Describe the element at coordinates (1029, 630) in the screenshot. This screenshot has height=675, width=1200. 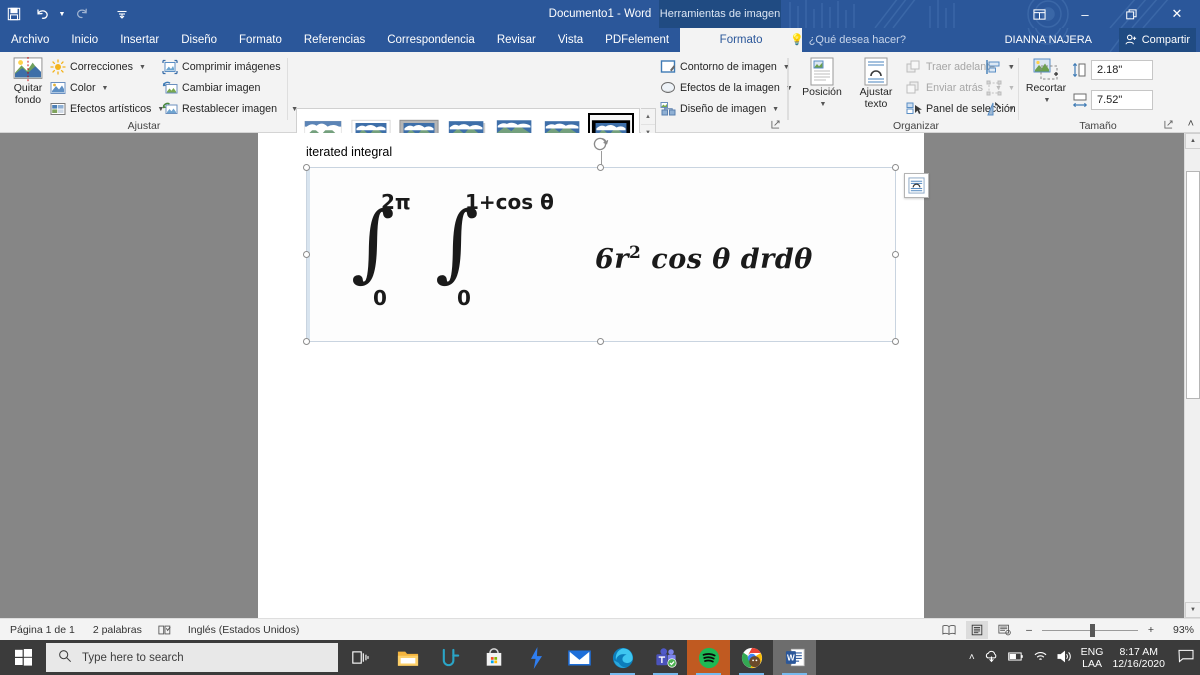
I see `zoom-out-button: –` at that location.